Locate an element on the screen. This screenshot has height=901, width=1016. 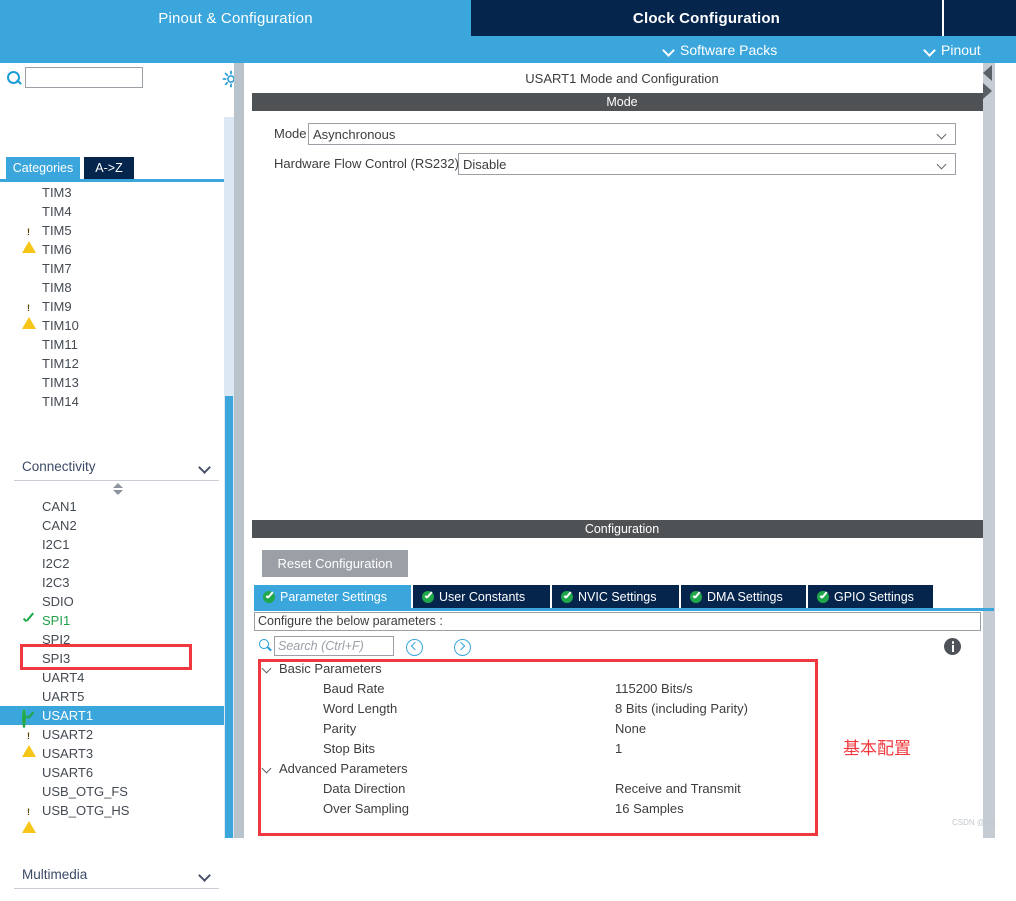
param-name: Parity is located at coordinates (340, 728).